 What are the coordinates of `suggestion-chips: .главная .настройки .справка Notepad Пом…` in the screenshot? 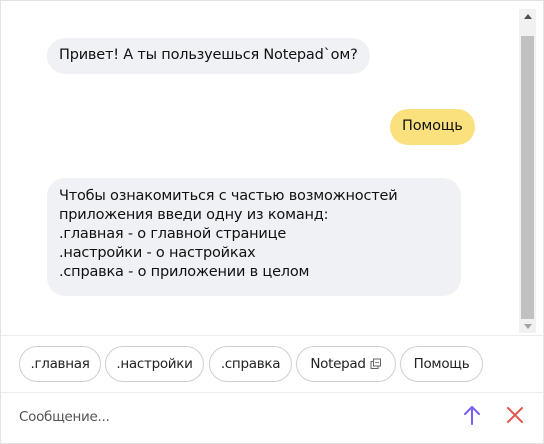 It's located at (272, 364).